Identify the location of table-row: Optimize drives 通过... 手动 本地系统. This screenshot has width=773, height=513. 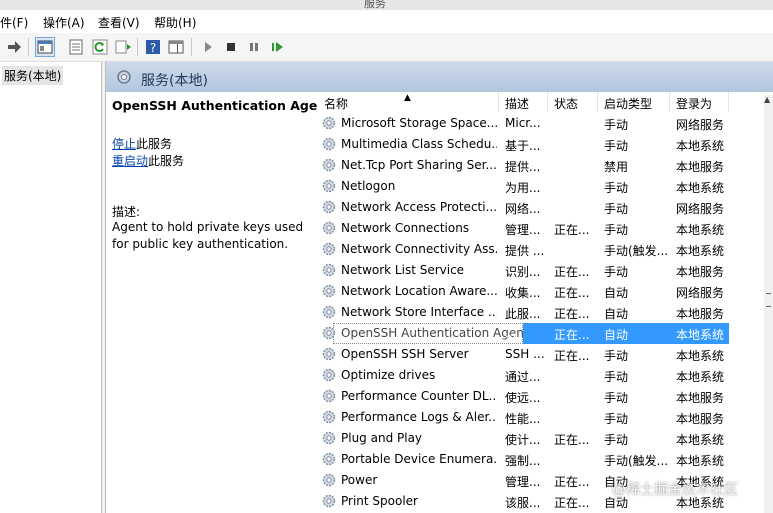
(543, 375).